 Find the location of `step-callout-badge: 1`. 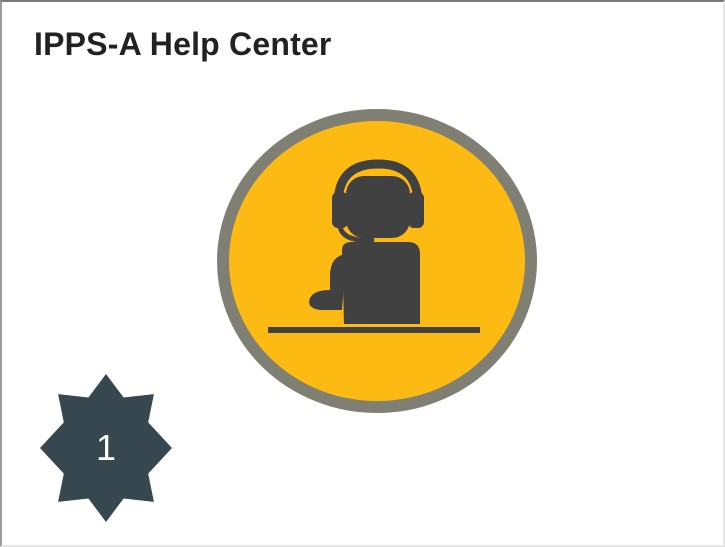

step-callout-badge: 1 is located at coordinates (106, 448).